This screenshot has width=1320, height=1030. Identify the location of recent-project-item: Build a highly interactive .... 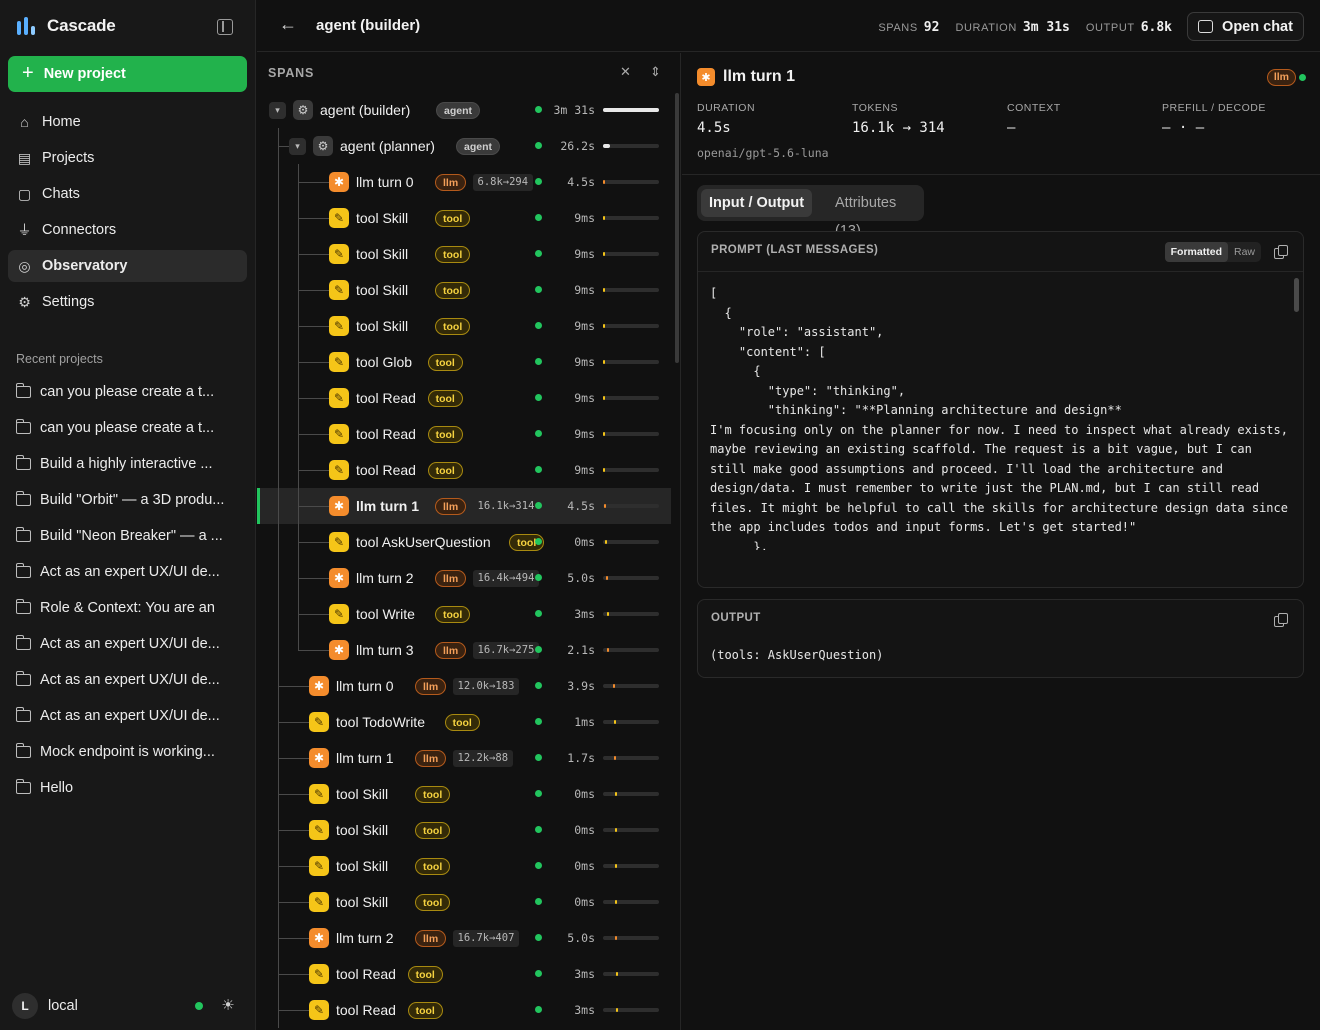
(127, 464).